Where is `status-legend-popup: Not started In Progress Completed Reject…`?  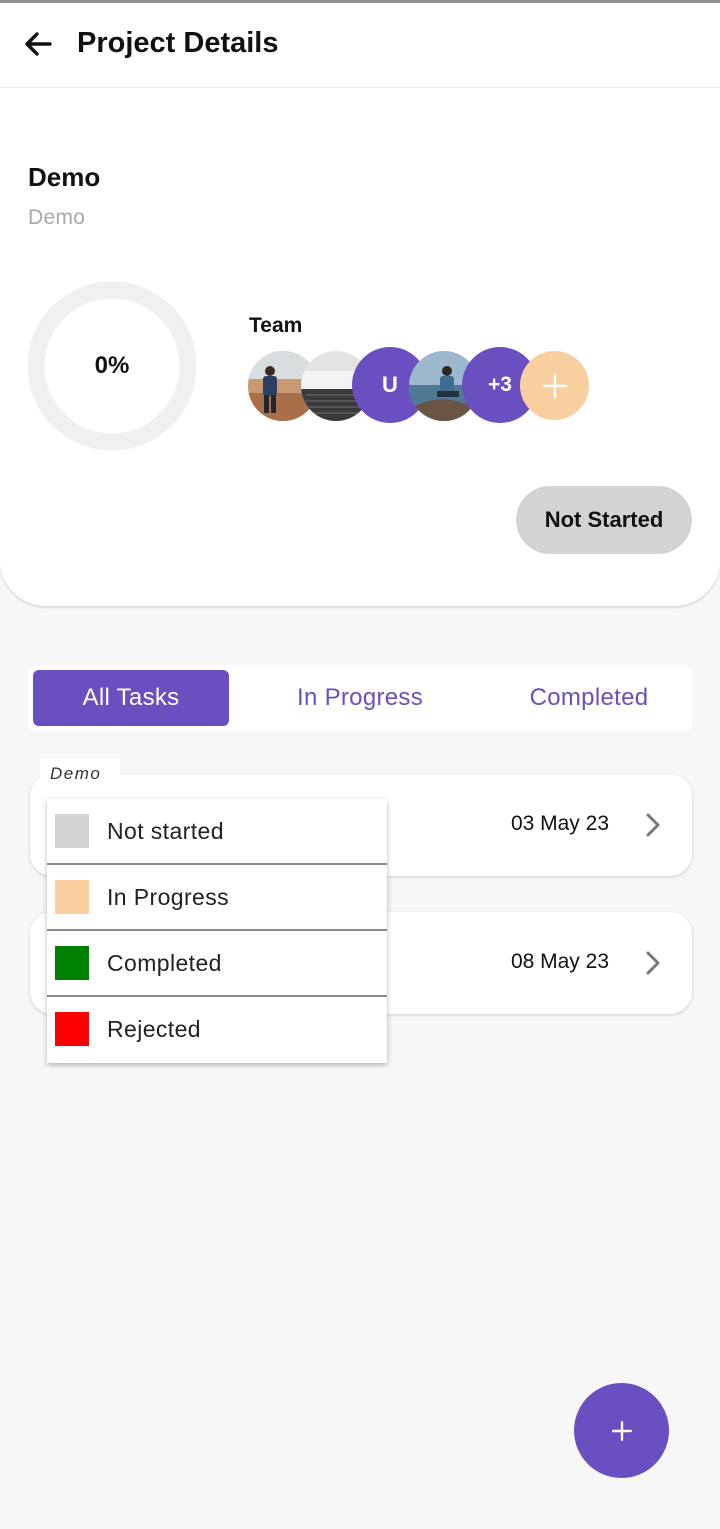 status-legend-popup: Not started In Progress Completed Reject… is located at coordinates (217, 931).